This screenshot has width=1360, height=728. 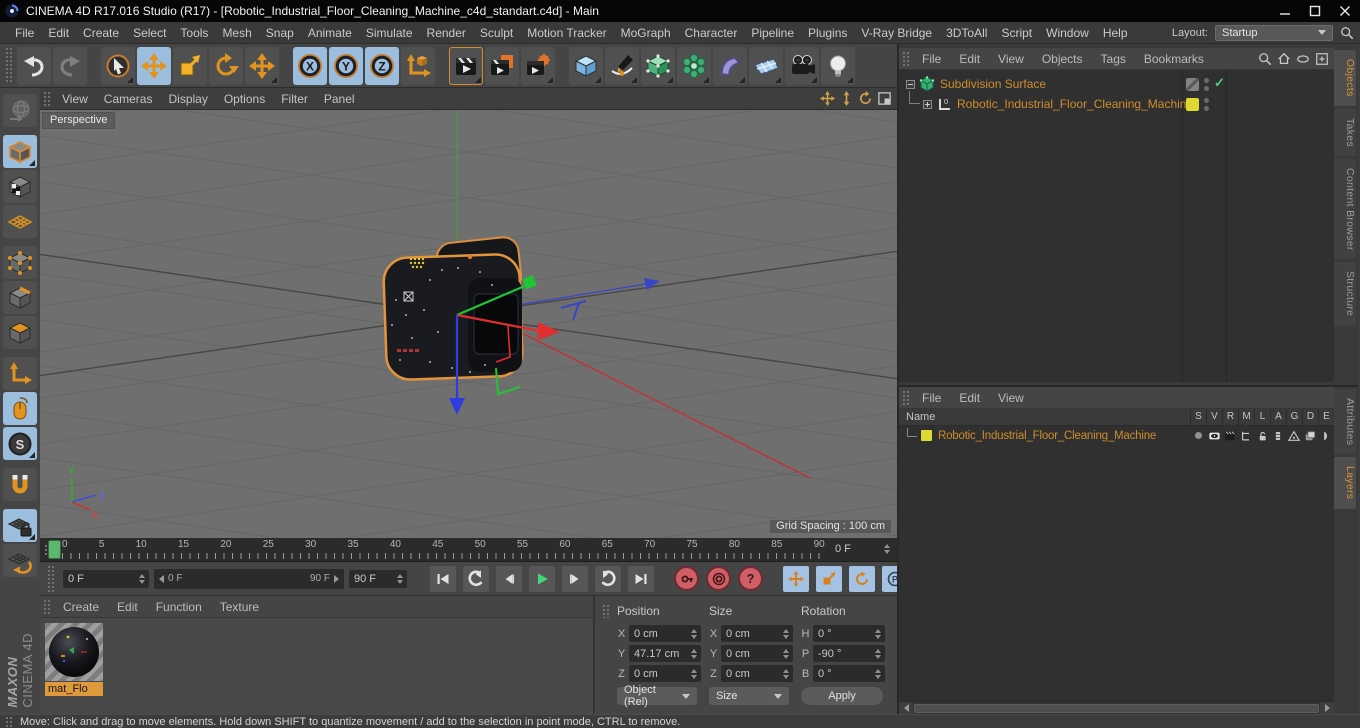 What do you see at coordinates (74, 652) in the screenshot?
I see `material-preview` at bounding box center [74, 652].